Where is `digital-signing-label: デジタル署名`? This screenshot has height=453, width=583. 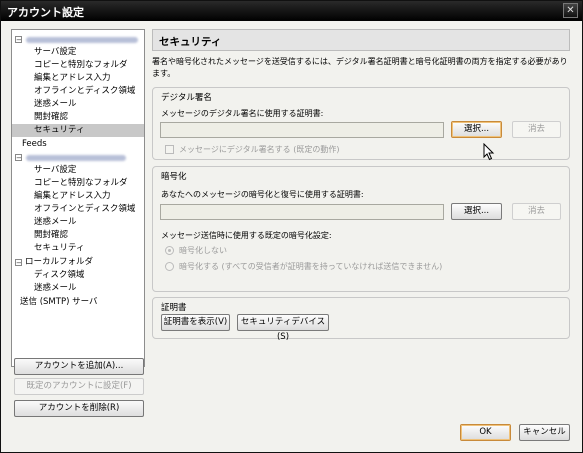
digital-signing-label: デジタル署名 is located at coordinates (186, 98).